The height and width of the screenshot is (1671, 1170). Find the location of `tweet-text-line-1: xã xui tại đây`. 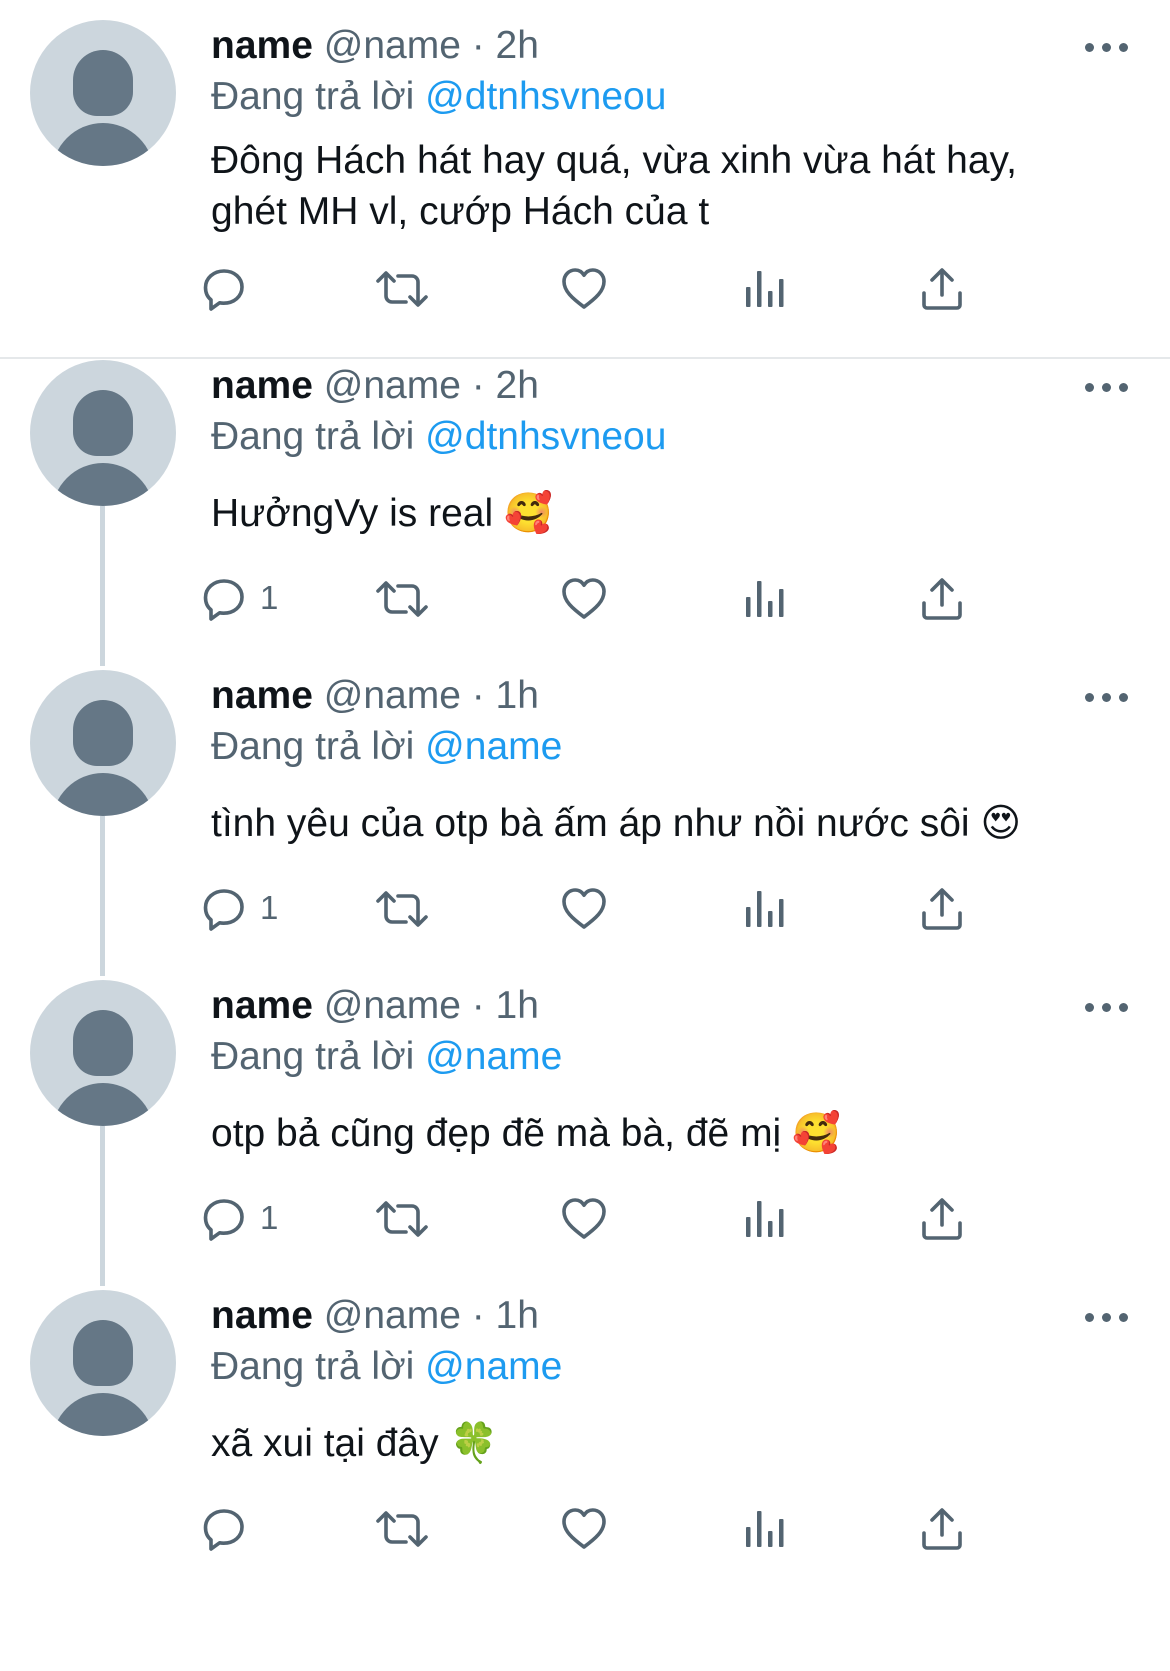

tweet-text-line-1: xã xui tại đây is located at coordinates (325, 1443).